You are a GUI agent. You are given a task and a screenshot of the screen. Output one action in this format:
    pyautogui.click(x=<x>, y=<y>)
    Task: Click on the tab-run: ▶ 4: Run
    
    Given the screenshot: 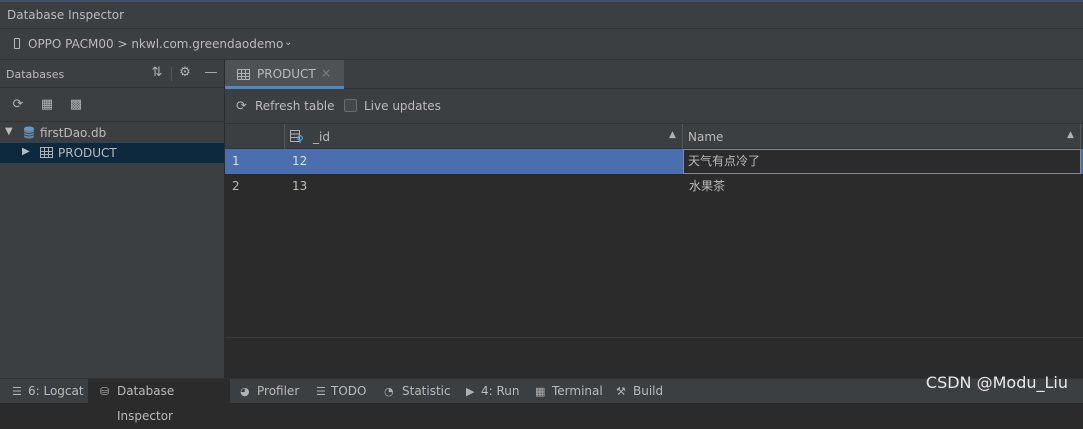 What is the action you would take?
    pyautogui.click(x=492, y=391)
    